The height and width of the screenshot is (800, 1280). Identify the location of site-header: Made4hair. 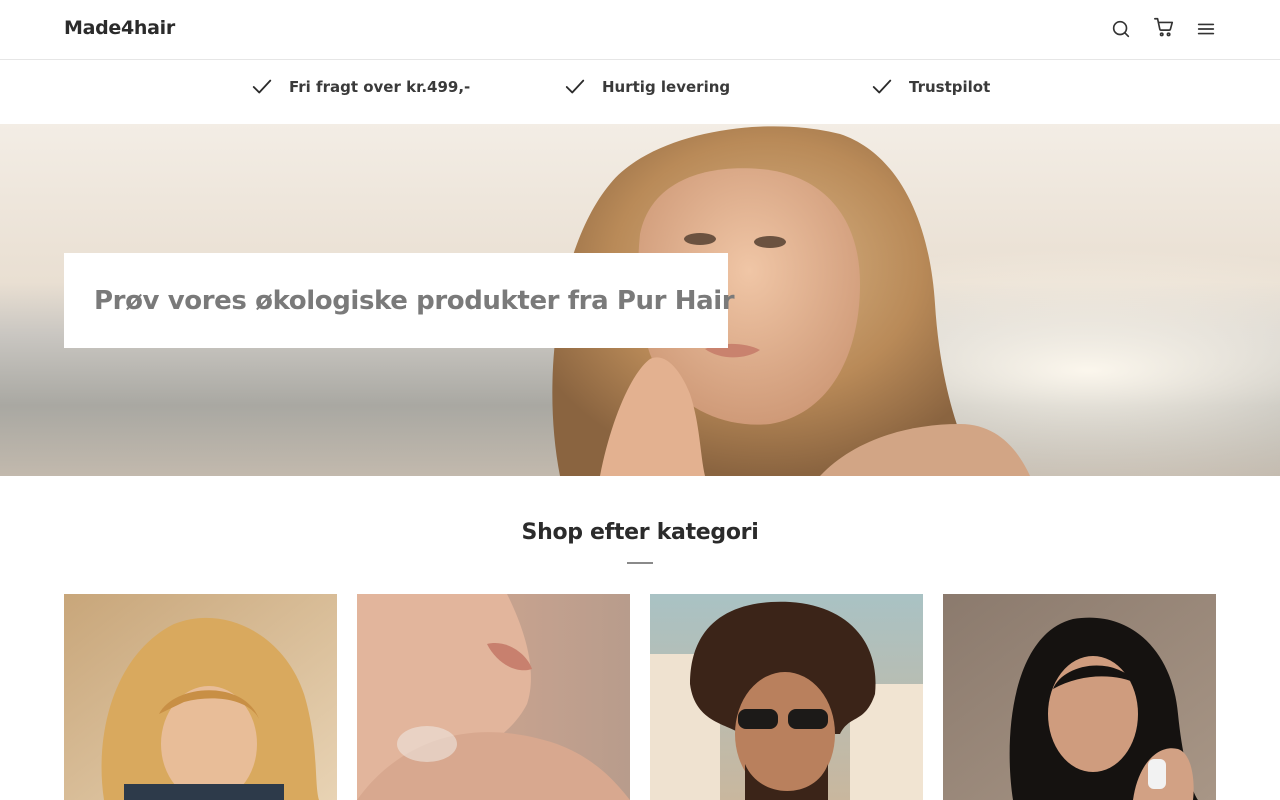
(640, 30).